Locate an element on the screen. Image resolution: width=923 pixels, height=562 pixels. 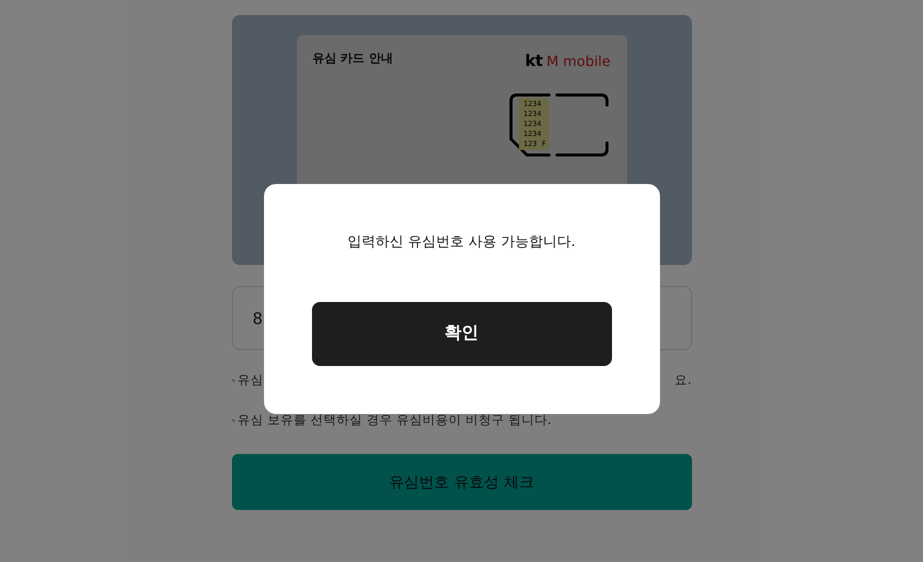
note-text: 유심 보유를 선택하실 경우 유심비용이 비청구 됩니다. is located at coordinates (395, 420).